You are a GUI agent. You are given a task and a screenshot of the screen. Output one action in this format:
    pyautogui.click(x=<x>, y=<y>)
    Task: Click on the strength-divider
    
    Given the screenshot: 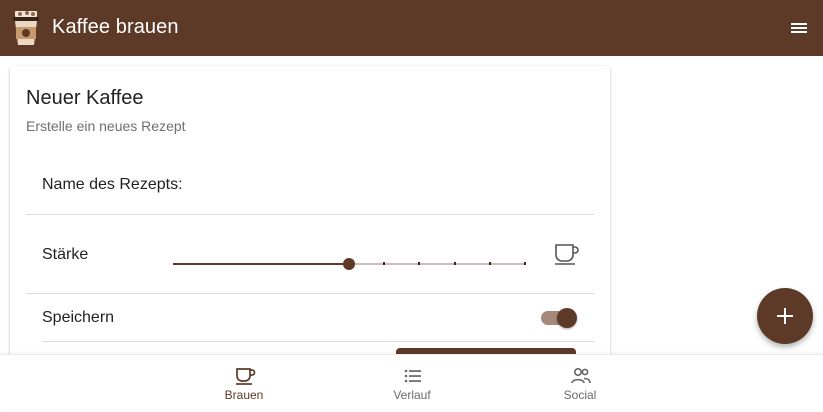 What is the action you would take?
    pyautogui.click(x=310, y=293)
    